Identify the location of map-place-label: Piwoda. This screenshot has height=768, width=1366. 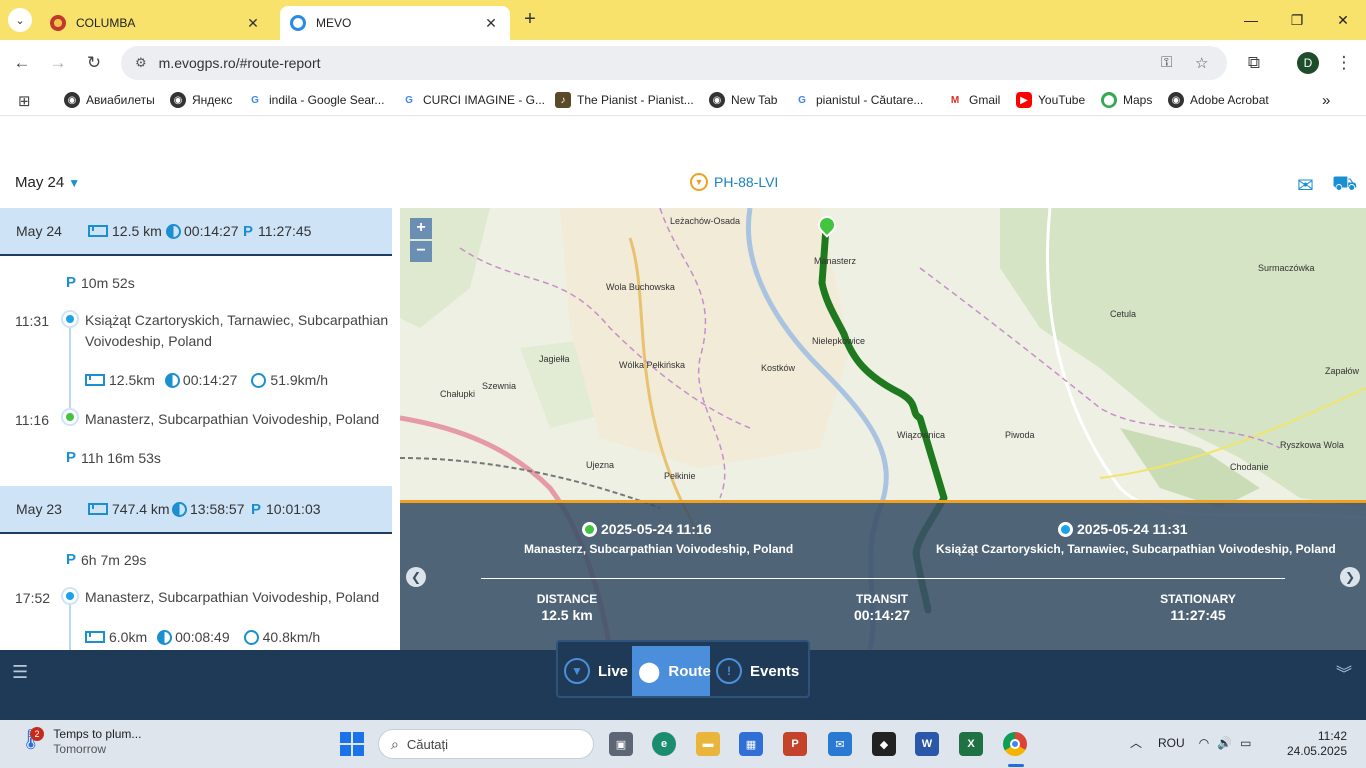
(1020, 435).